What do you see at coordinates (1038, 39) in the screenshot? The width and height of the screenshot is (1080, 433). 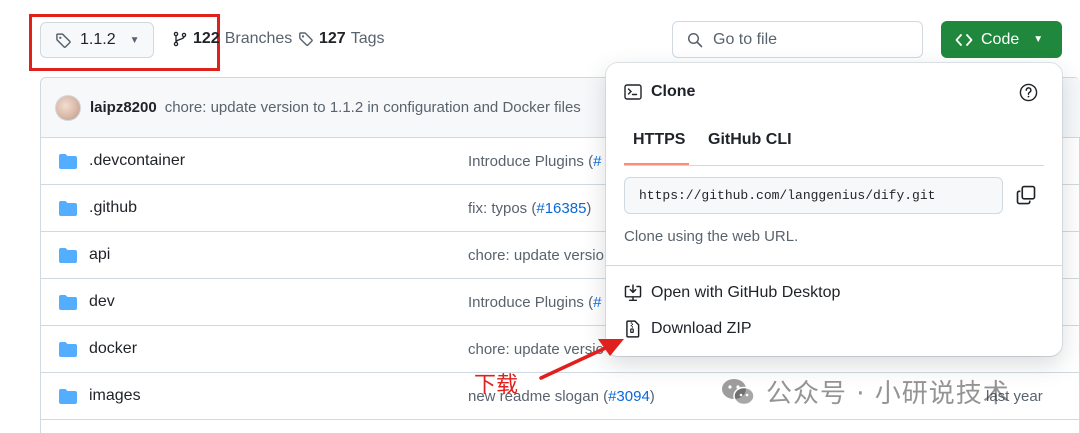 I see `chevron-down-icon: ▼` at bounding box center [1038, 39].